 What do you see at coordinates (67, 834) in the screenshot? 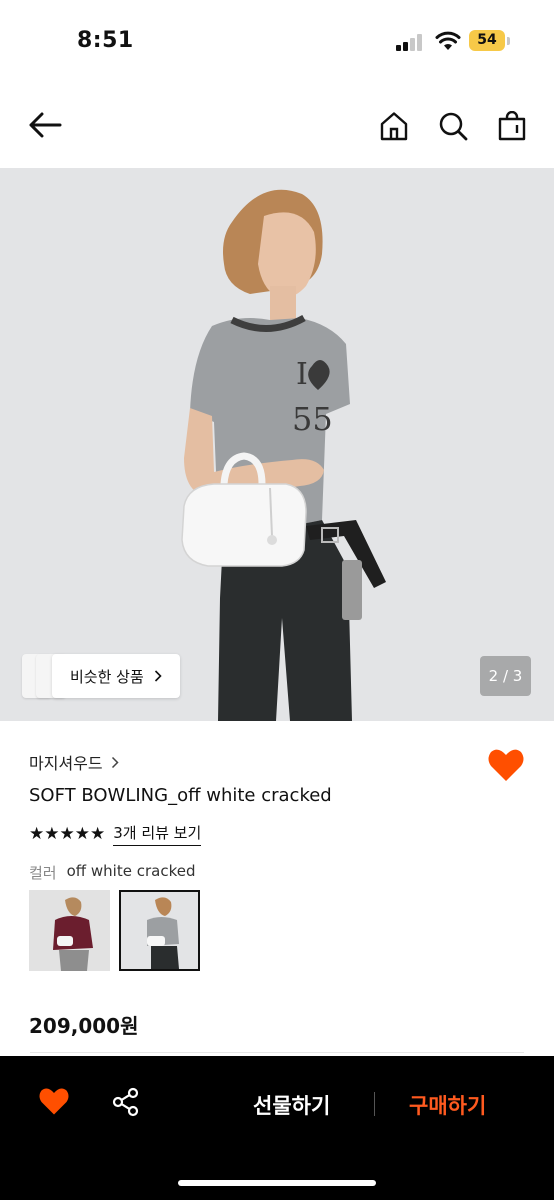
I see `rating-stars: ★★★★★` at bounding box center [67, 834].